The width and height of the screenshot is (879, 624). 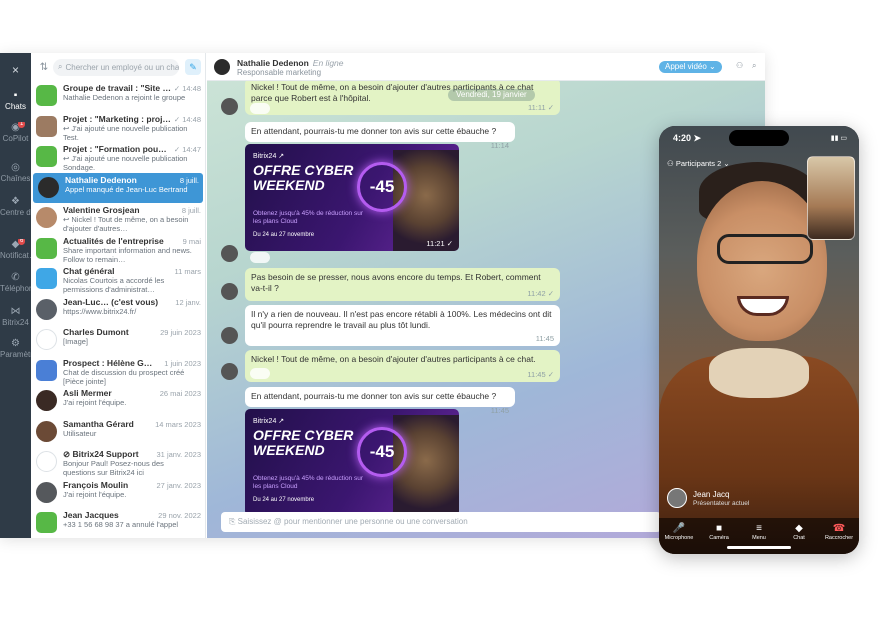 I want to click on signal-battery-icon: ▮▮ ▭, so click(x=838, y=138).